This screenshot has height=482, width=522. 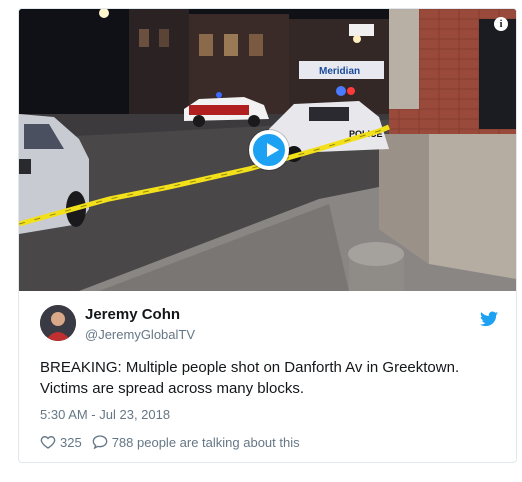 What do you see at coordinates (132, 314) in the screenshot?
I see `author-name: Jeremy Cohn` at bounding box center [132, 314].